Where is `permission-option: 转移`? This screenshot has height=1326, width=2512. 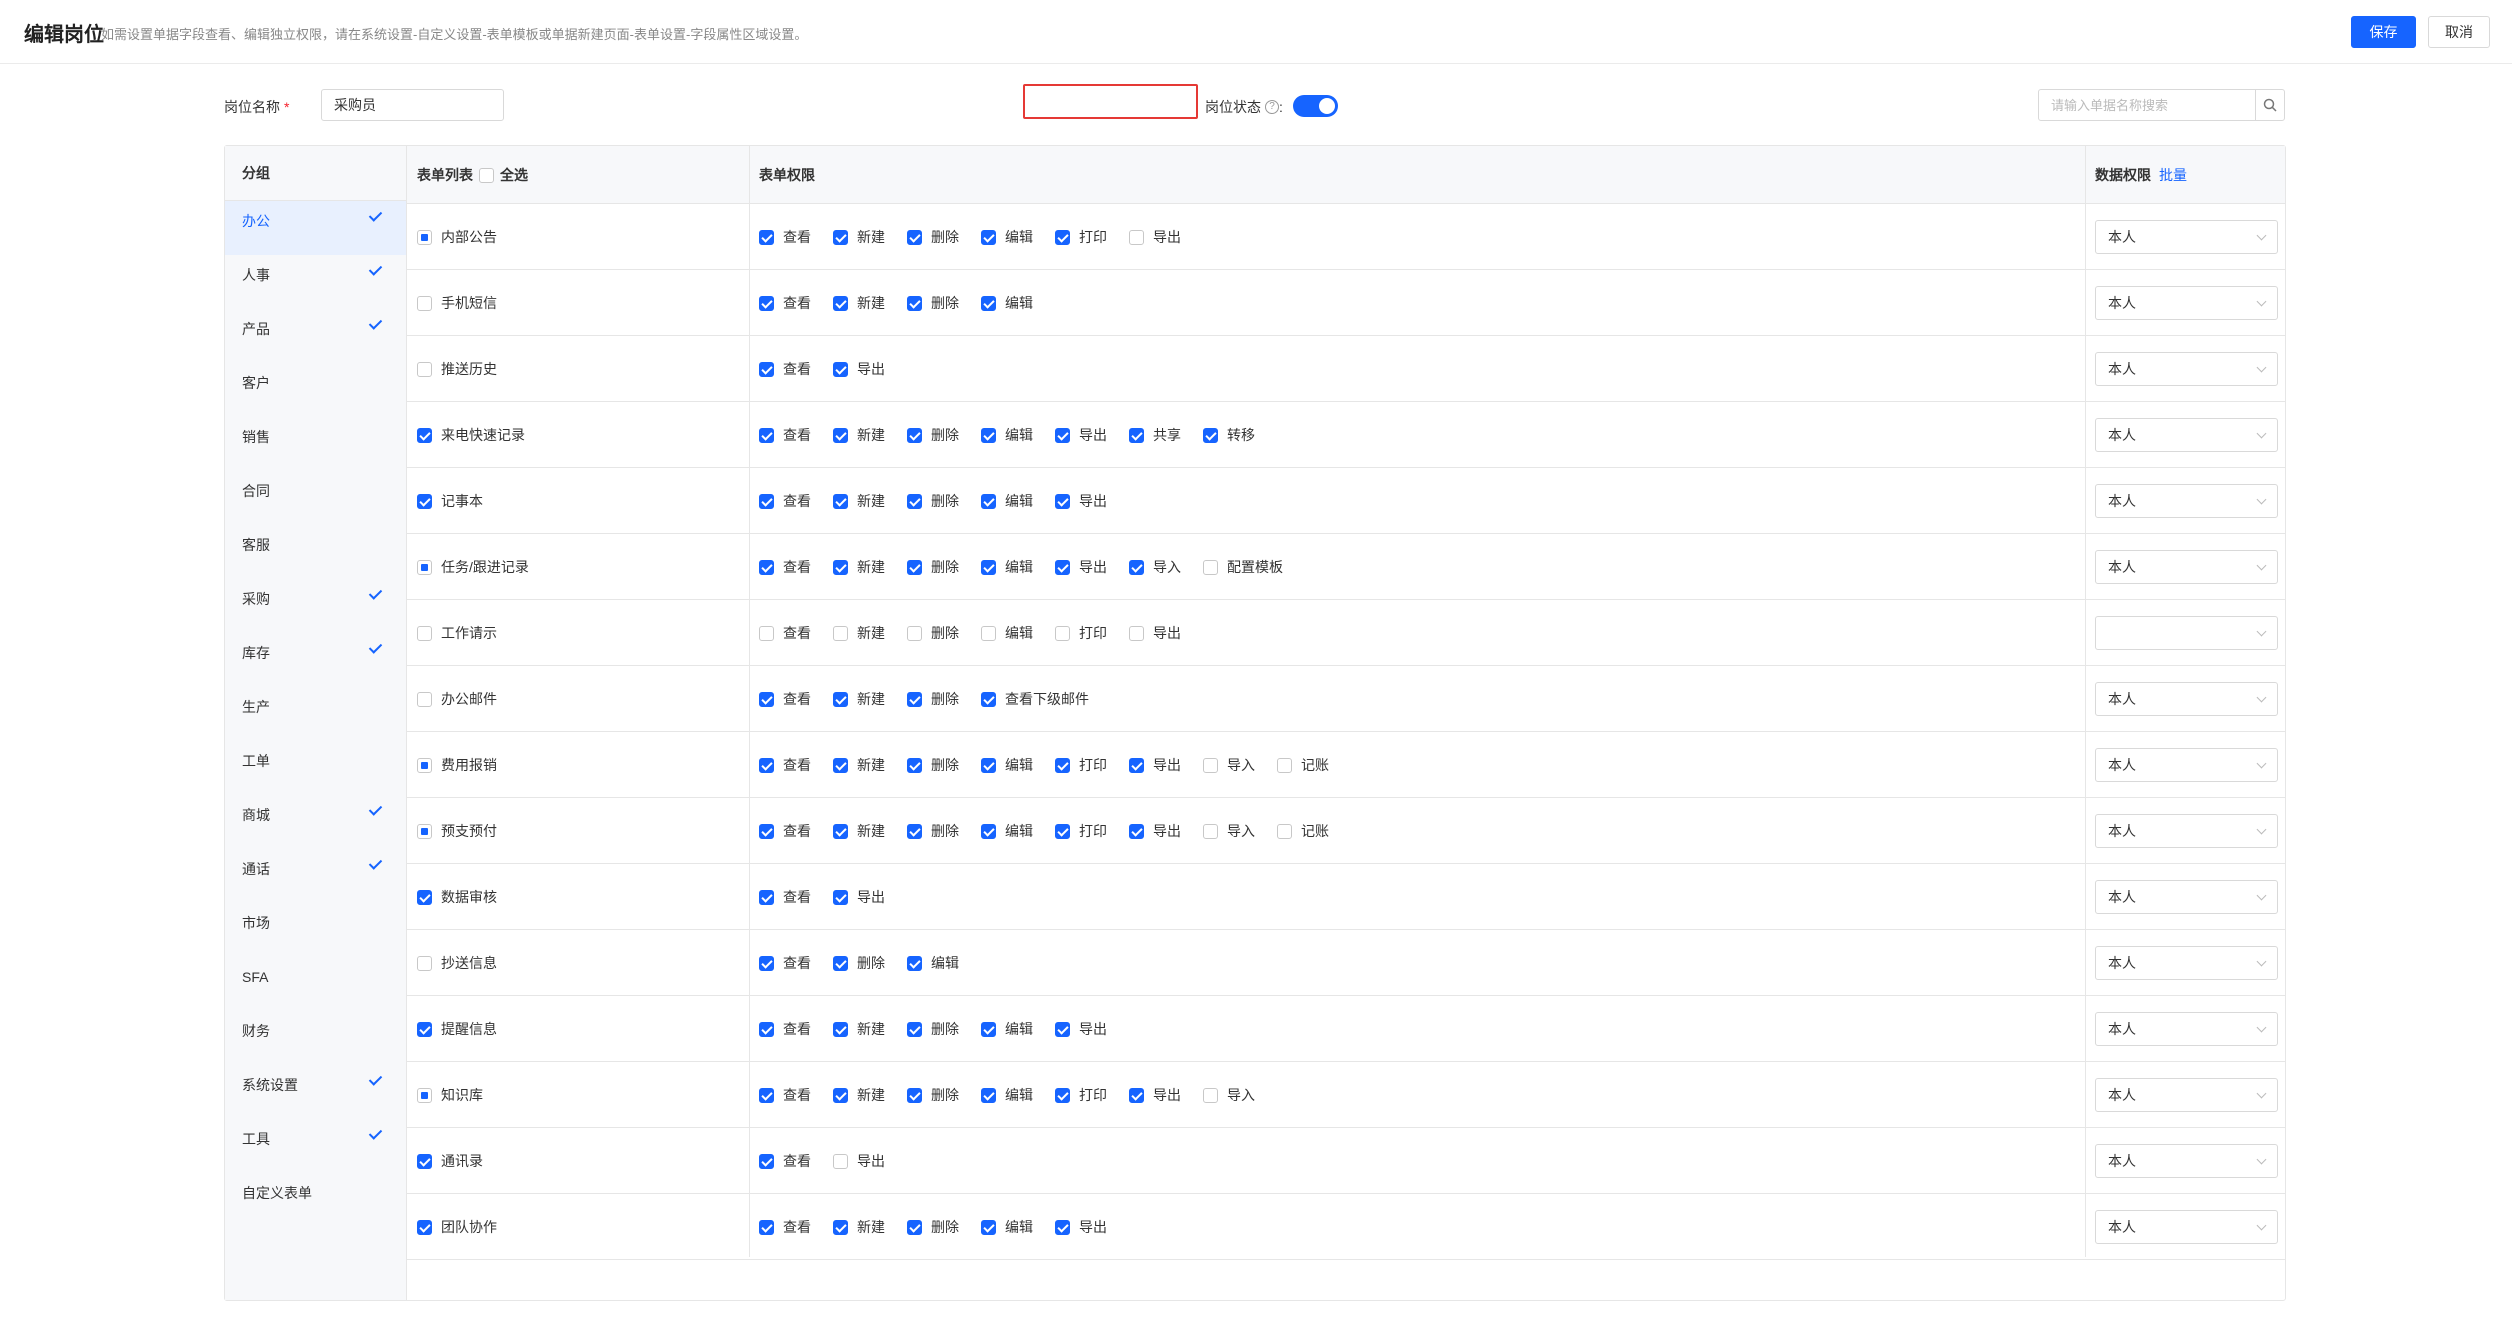 permission-option: 转移 is located at coordinates (1229, 435).